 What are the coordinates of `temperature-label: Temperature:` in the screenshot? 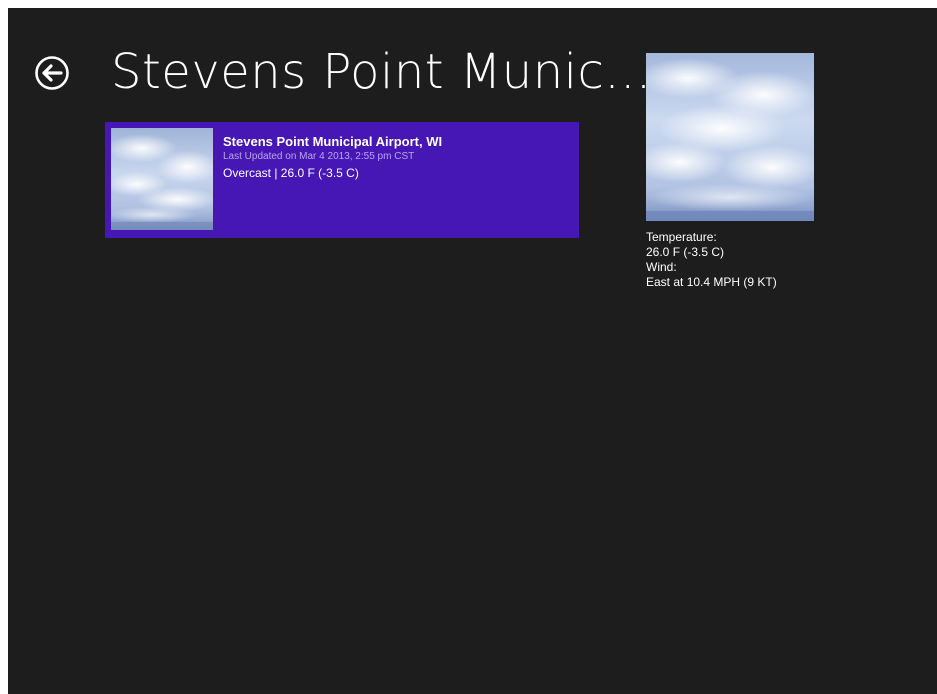 It's located at (681, 237).